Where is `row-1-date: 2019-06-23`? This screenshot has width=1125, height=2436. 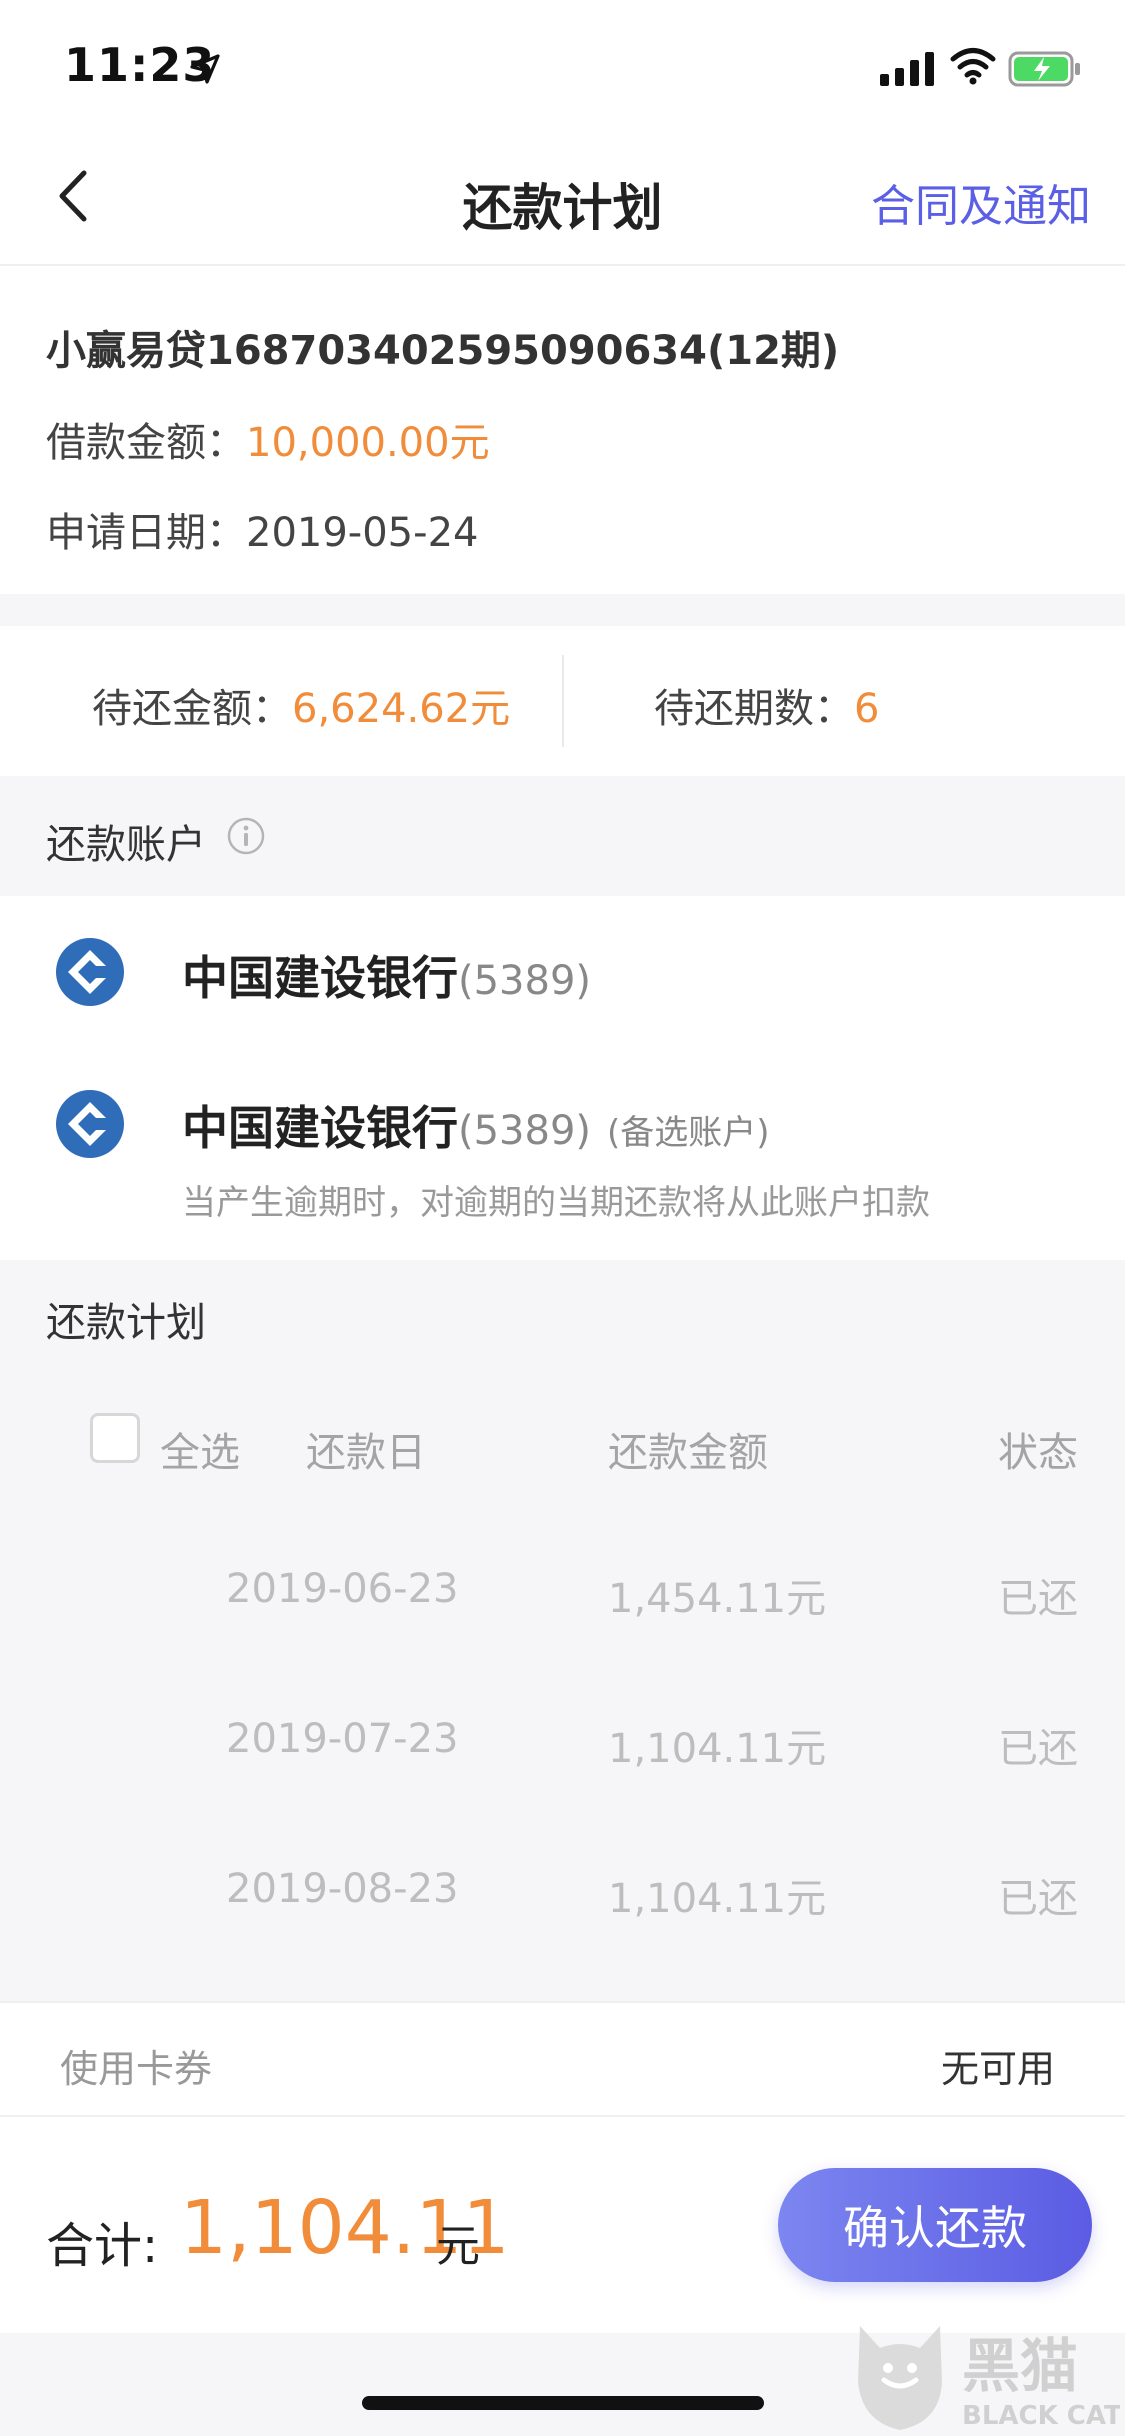 row-1-date: 2019-06-23 is located at coordinates (342, 1589).